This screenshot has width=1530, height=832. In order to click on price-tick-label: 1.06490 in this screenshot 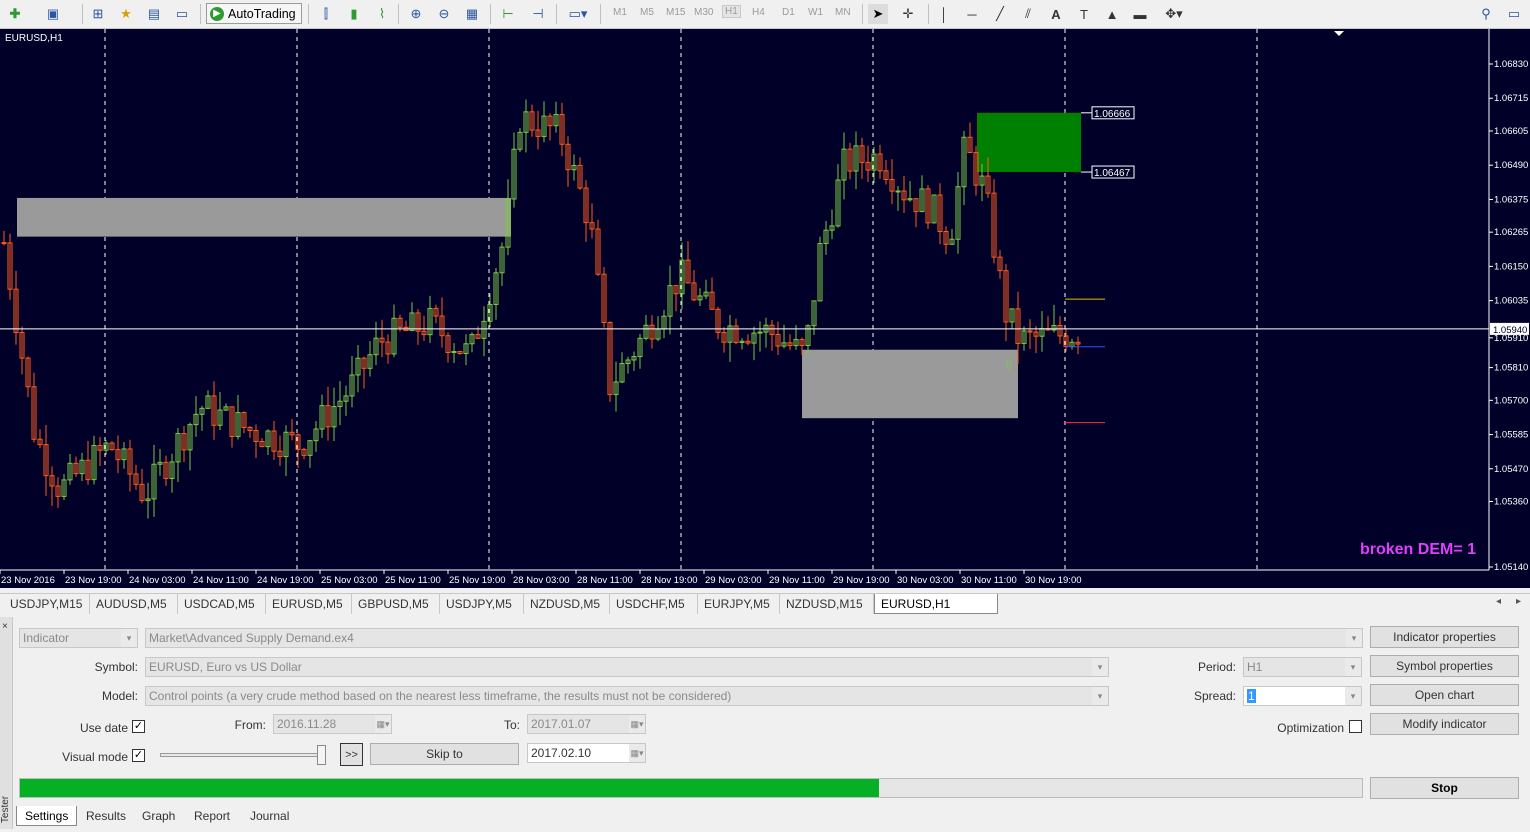, I will do `click(1511, 165)`.